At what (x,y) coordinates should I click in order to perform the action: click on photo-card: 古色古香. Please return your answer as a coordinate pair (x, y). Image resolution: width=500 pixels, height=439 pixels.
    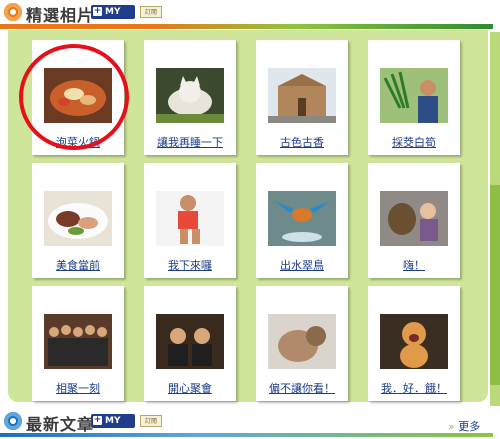
    Looking at the image, I should click on (302, 97).